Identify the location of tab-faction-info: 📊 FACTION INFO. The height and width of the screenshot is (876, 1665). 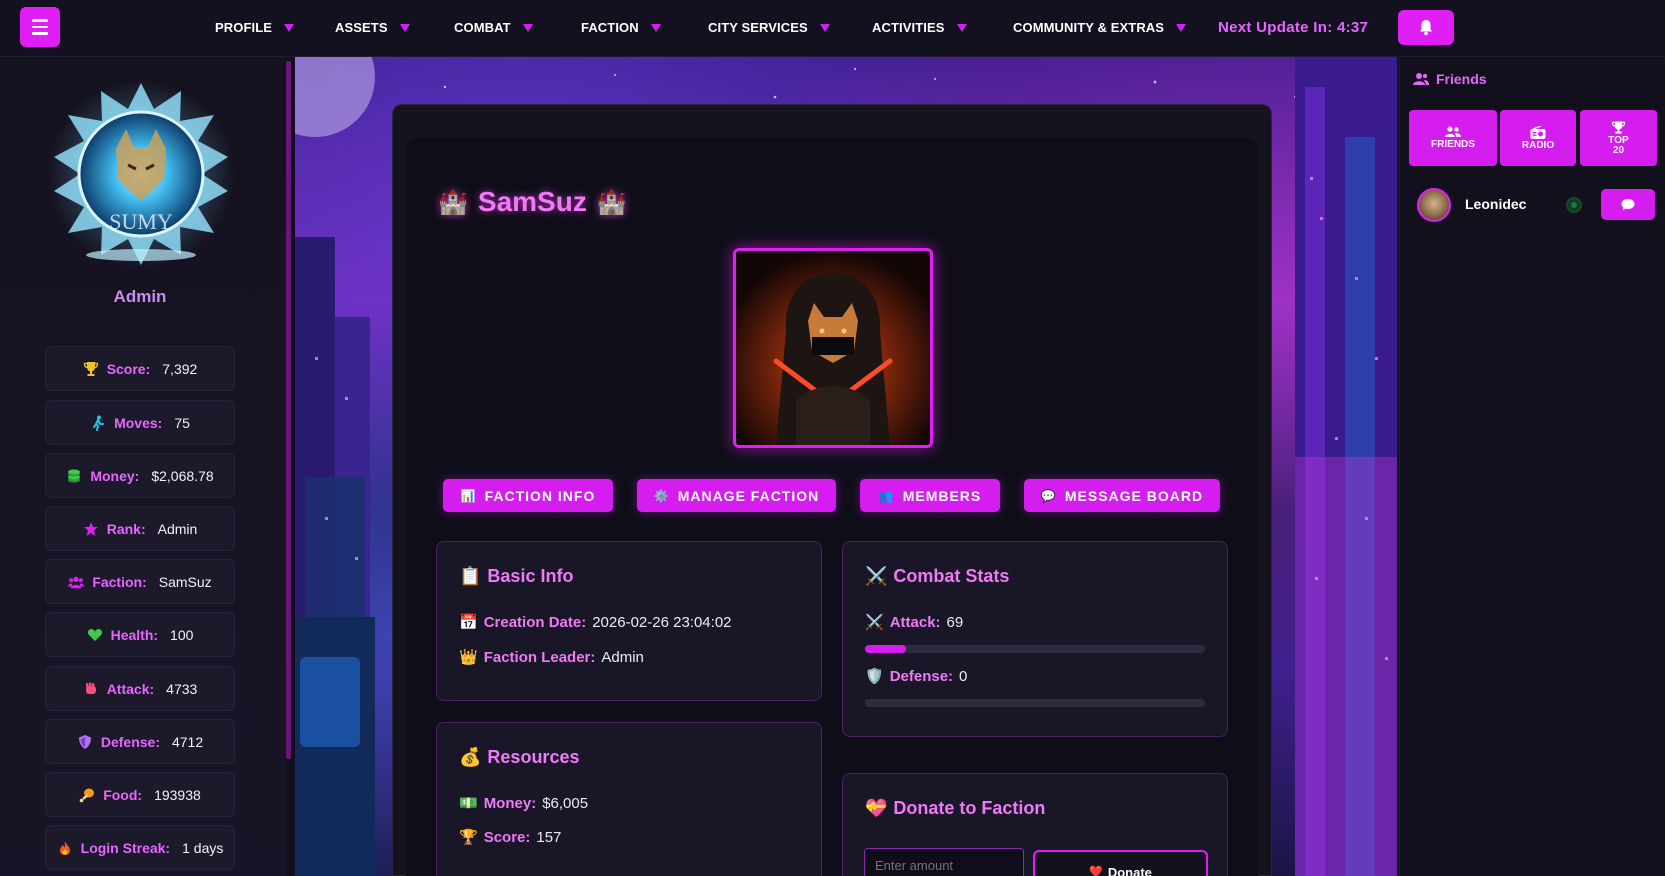
(528, 495).